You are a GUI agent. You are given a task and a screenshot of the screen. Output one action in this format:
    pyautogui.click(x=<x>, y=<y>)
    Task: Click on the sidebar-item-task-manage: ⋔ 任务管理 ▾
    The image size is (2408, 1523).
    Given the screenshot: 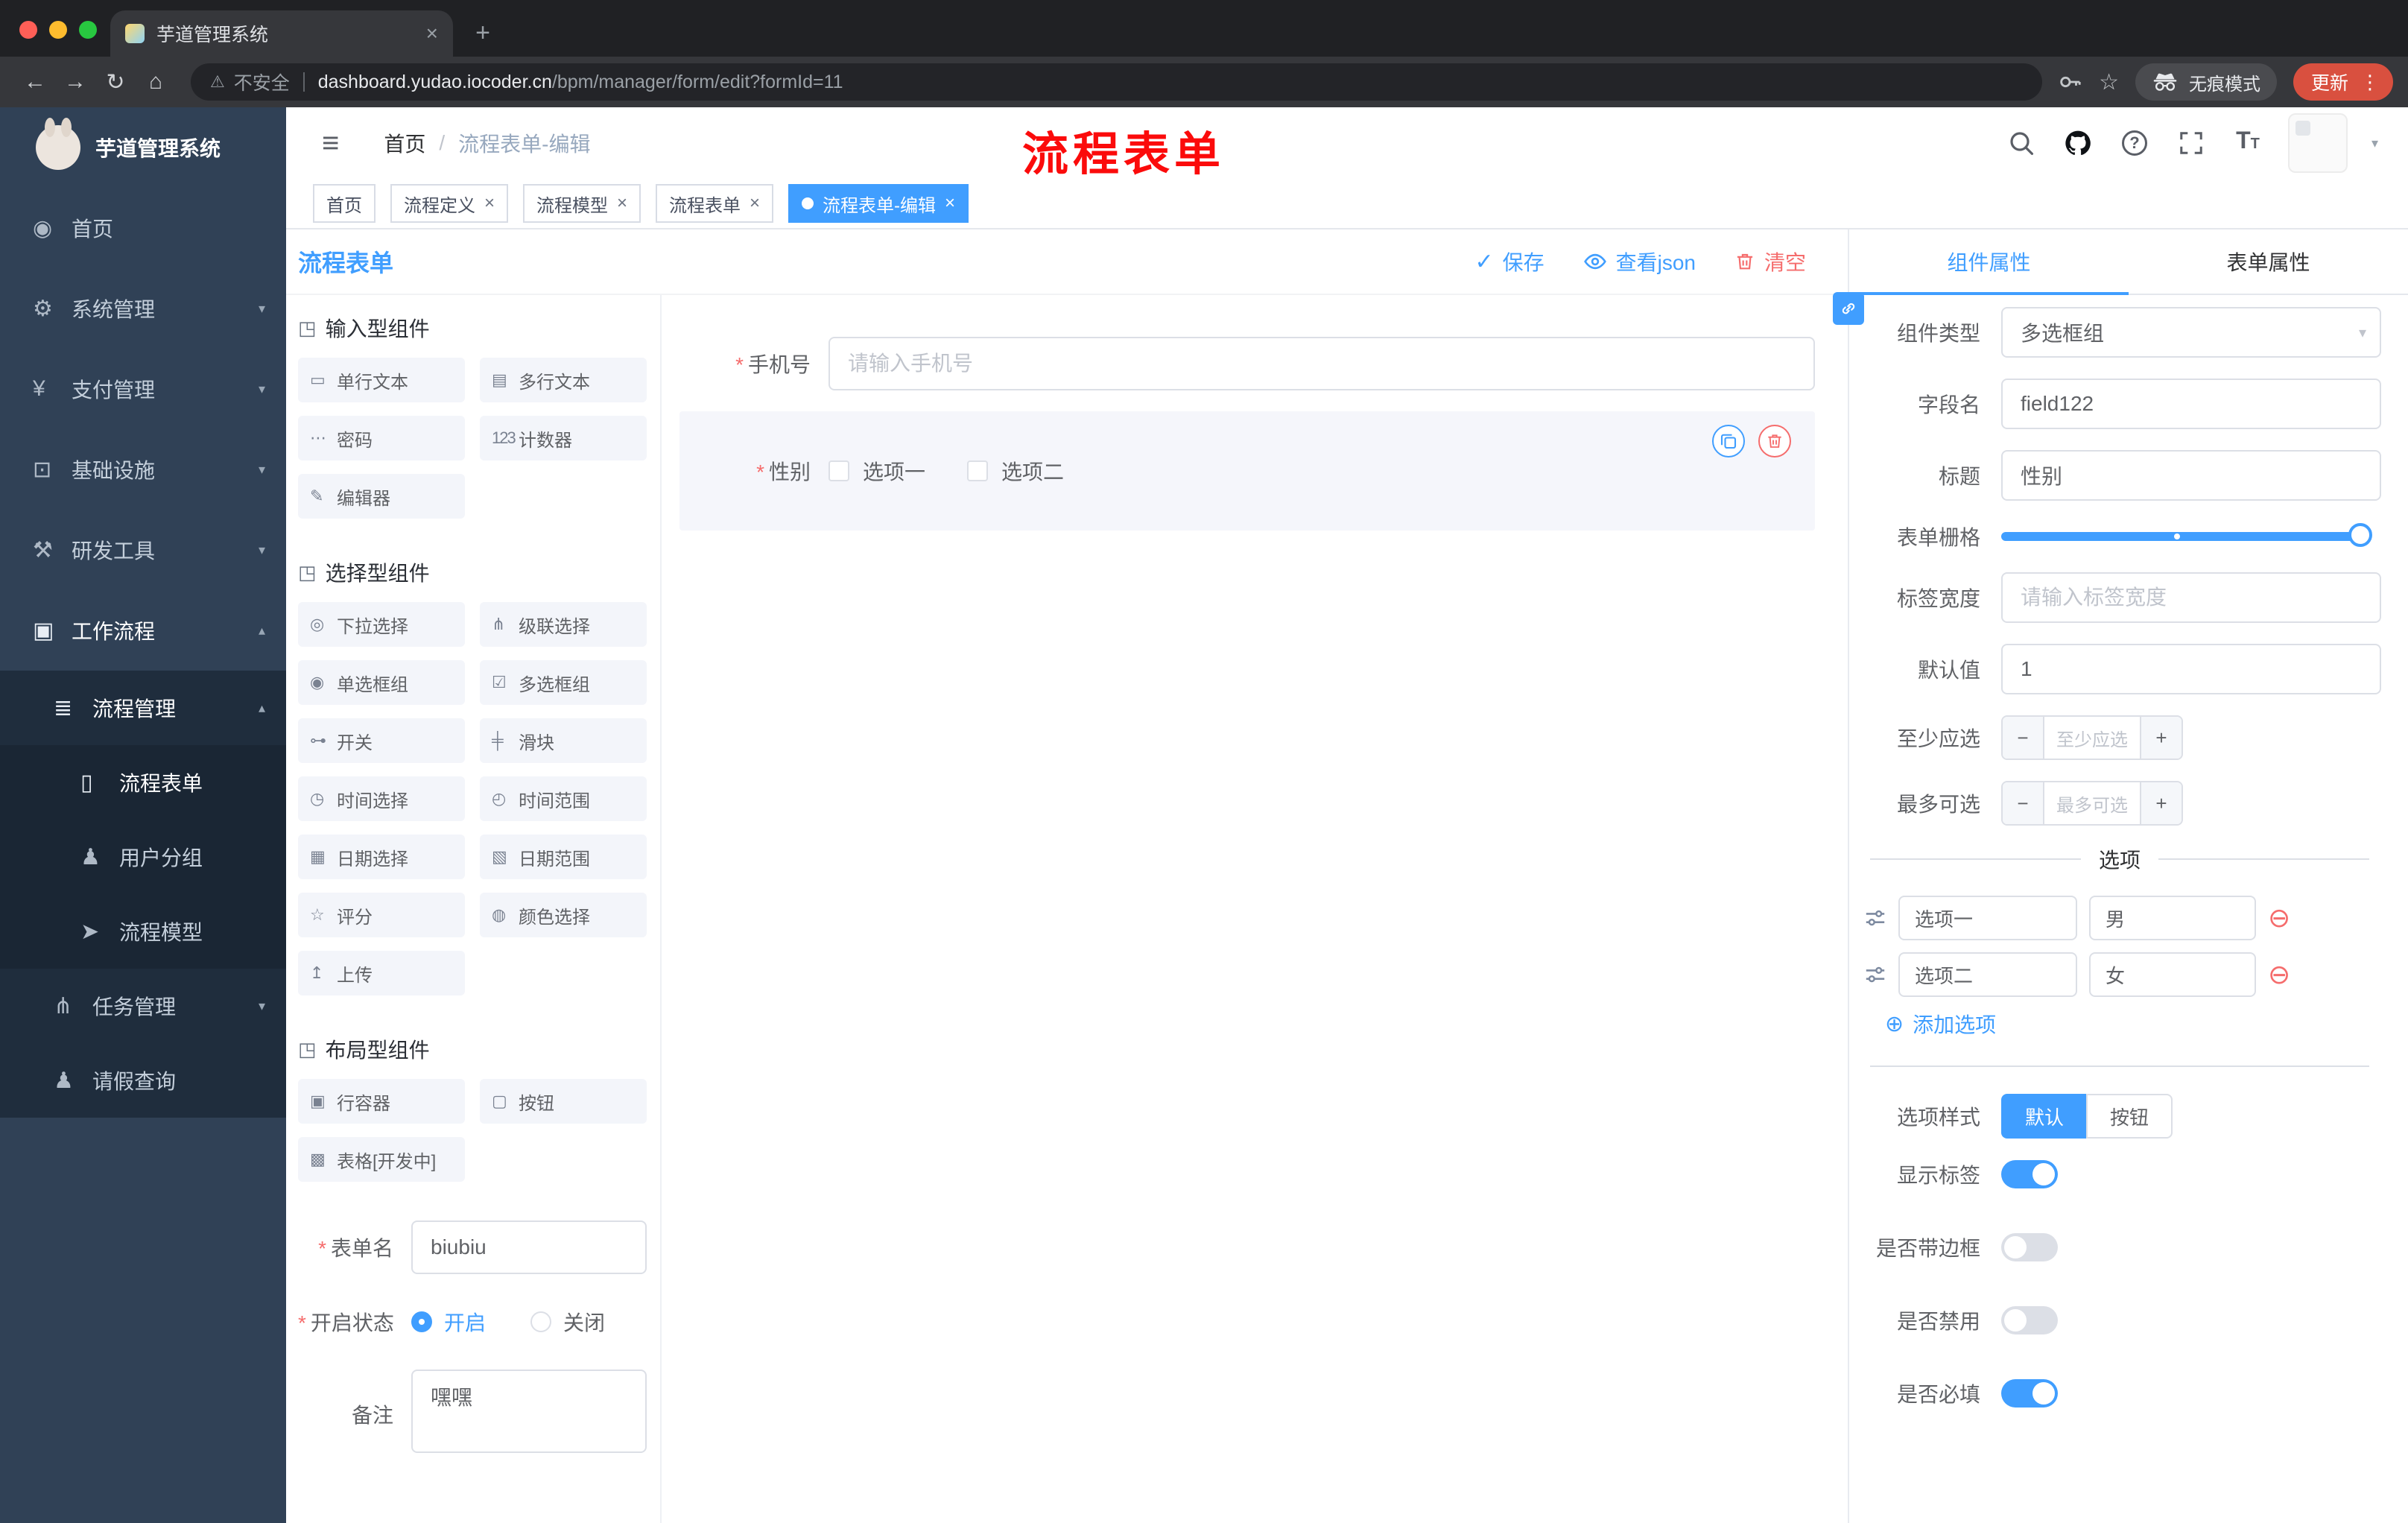 What is the action you would take?
    pyautogui.click(x=143, y=1006)
    